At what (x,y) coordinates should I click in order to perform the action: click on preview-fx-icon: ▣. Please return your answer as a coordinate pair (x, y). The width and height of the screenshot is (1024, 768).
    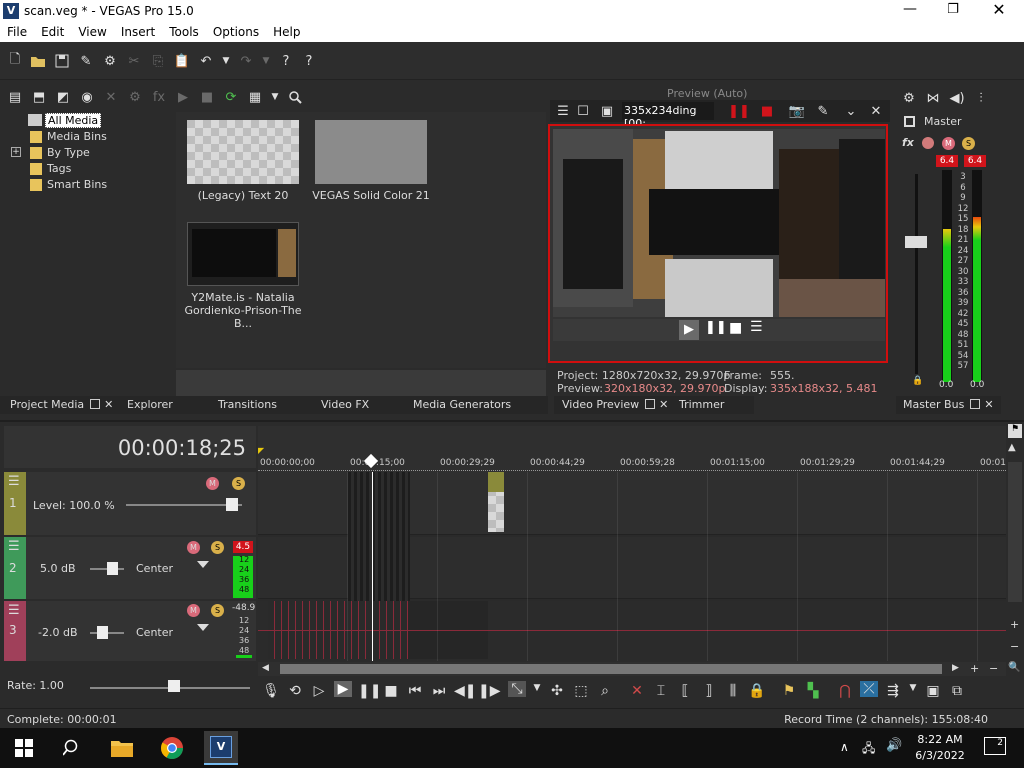
    Looking at the image, I should click on (607, 111).